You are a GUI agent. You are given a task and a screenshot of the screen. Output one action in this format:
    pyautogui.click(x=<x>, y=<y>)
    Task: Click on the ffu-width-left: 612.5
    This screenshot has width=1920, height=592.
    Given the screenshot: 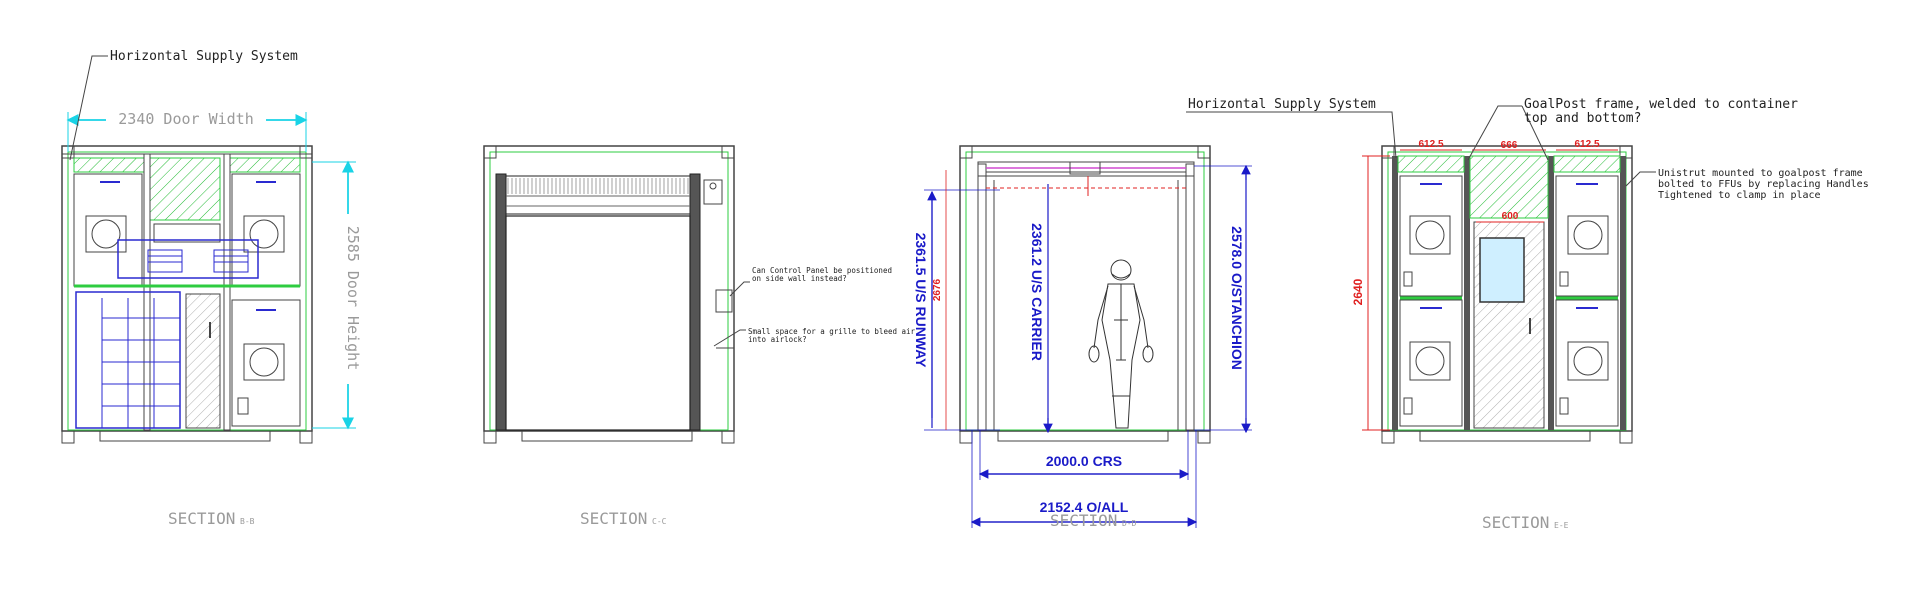 What is the action you would take?
    pyautogui.click(x=1430, y=144)
    